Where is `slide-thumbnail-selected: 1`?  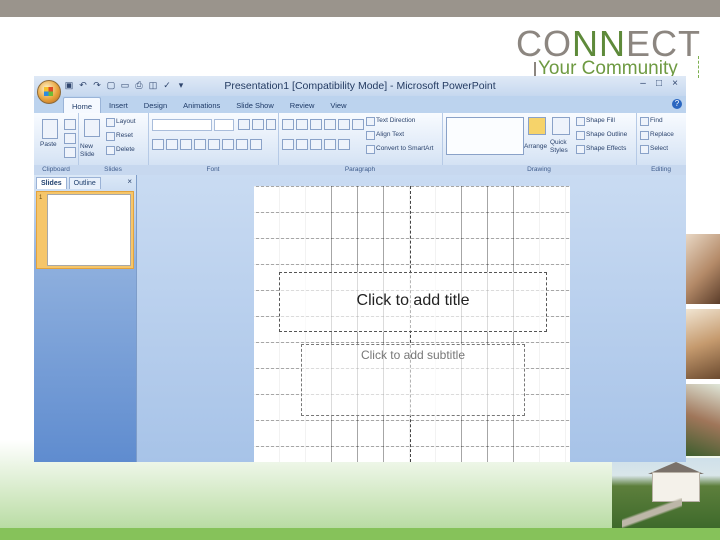 slide-thumbnail-selected: 1 is located at coordinates (85, 230).